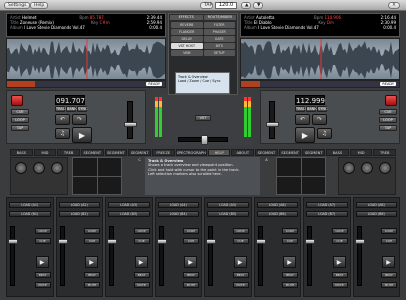 The height and width of the screenshot is (300, 406). What do you see at coordinates (62, 133) in the screenshot?
I see `left-headphone-icon: ♫` at bounding box center [62, 133].